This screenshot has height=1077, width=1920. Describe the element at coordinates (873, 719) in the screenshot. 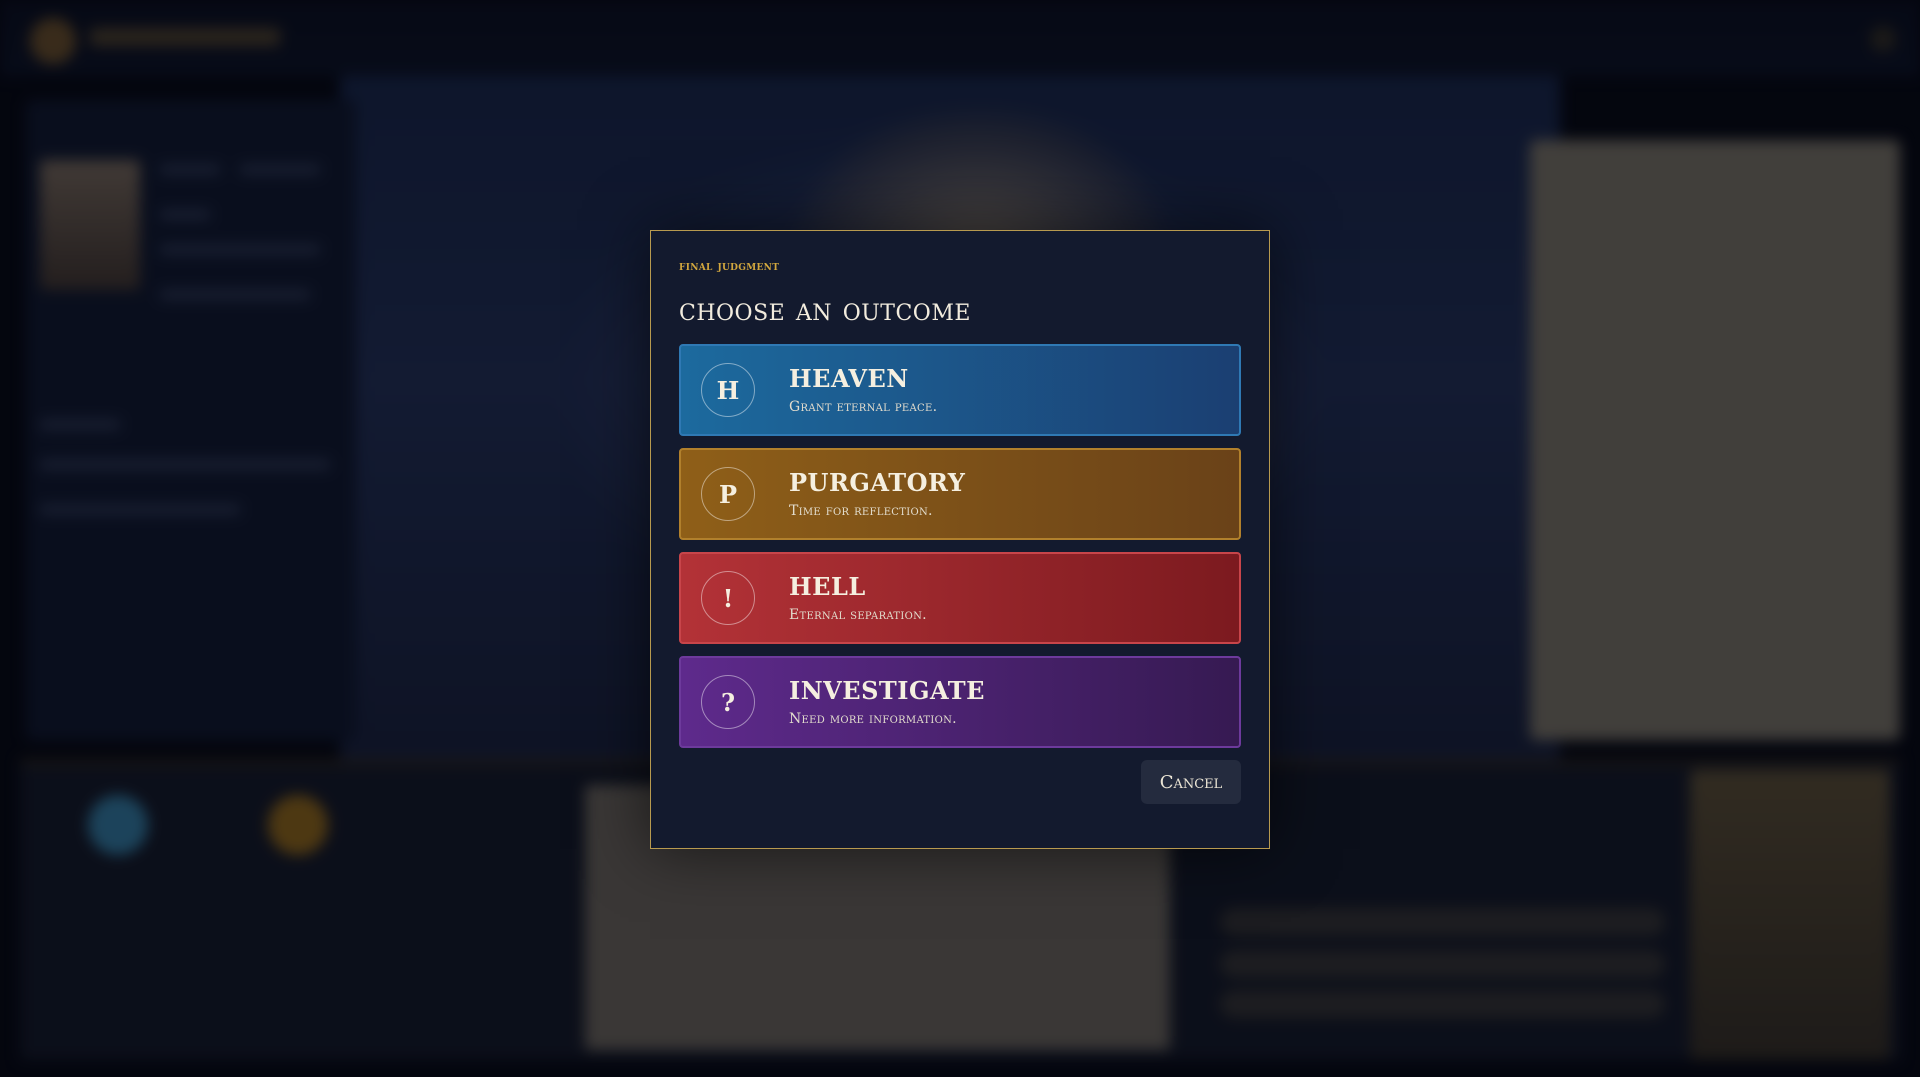

I see `option-description: Need more information.` at that location.